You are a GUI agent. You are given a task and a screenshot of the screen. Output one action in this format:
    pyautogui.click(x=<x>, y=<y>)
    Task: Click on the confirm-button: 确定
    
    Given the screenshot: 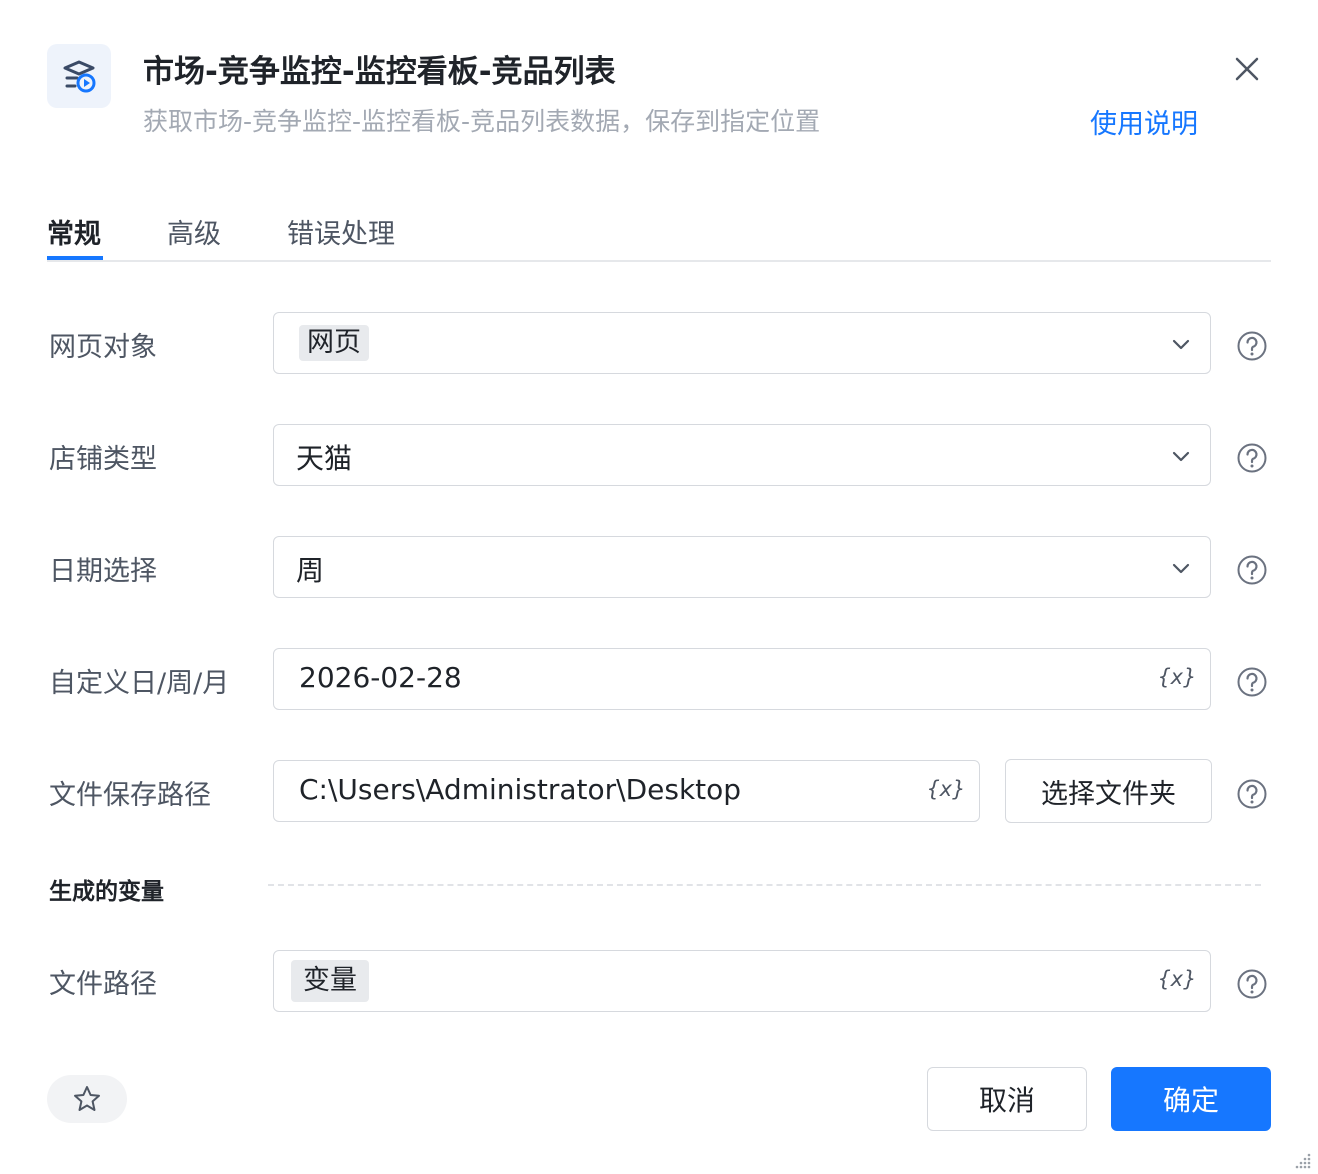 What is the action you would take?
    pyautogui.click(x=1191, y=1099)
    